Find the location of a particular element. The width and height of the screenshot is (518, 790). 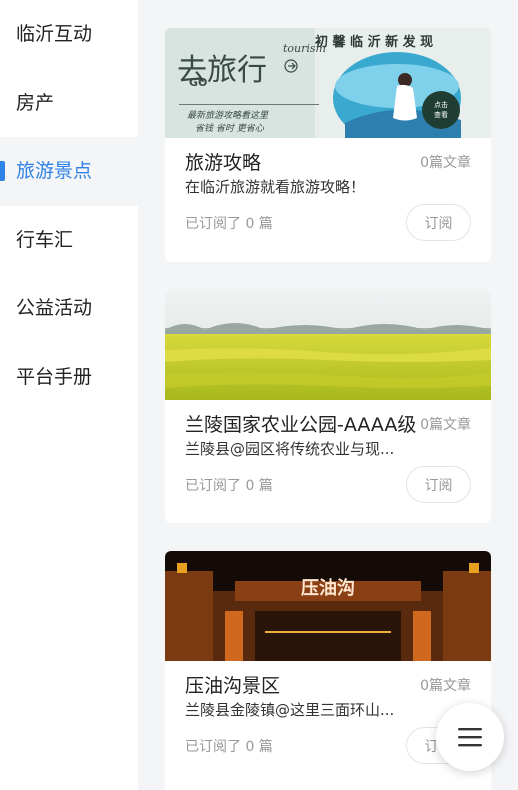

svg-text: GO is located at coordinates (198, 82).